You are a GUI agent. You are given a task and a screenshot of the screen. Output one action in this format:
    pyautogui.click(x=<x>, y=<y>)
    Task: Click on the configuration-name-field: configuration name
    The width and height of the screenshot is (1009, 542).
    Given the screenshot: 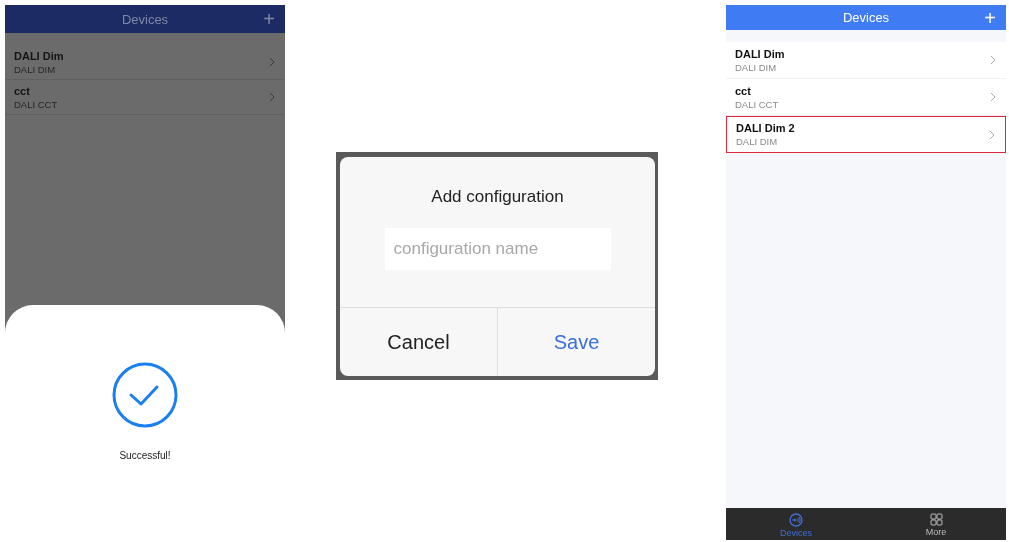 What is the action you would take?
    pyautogui.click(x=497, y=249)
    